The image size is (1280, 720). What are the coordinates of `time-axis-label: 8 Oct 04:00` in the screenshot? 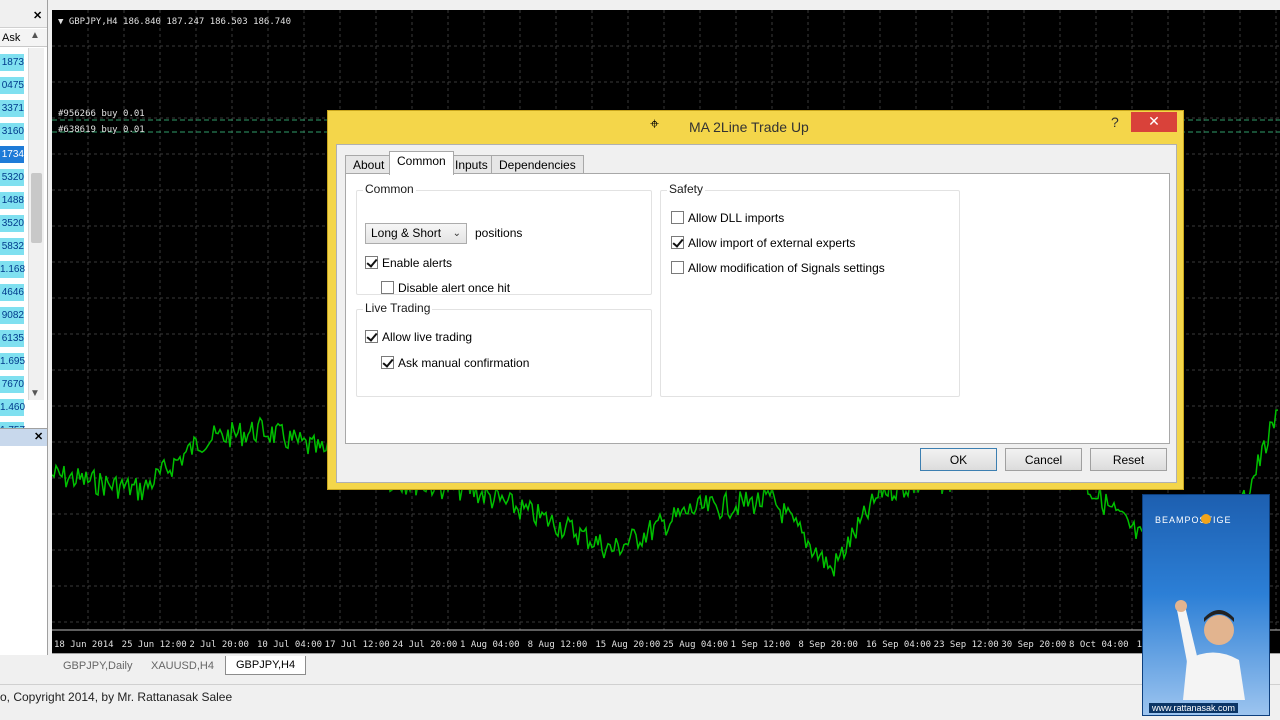 It's located at (1099, 645).